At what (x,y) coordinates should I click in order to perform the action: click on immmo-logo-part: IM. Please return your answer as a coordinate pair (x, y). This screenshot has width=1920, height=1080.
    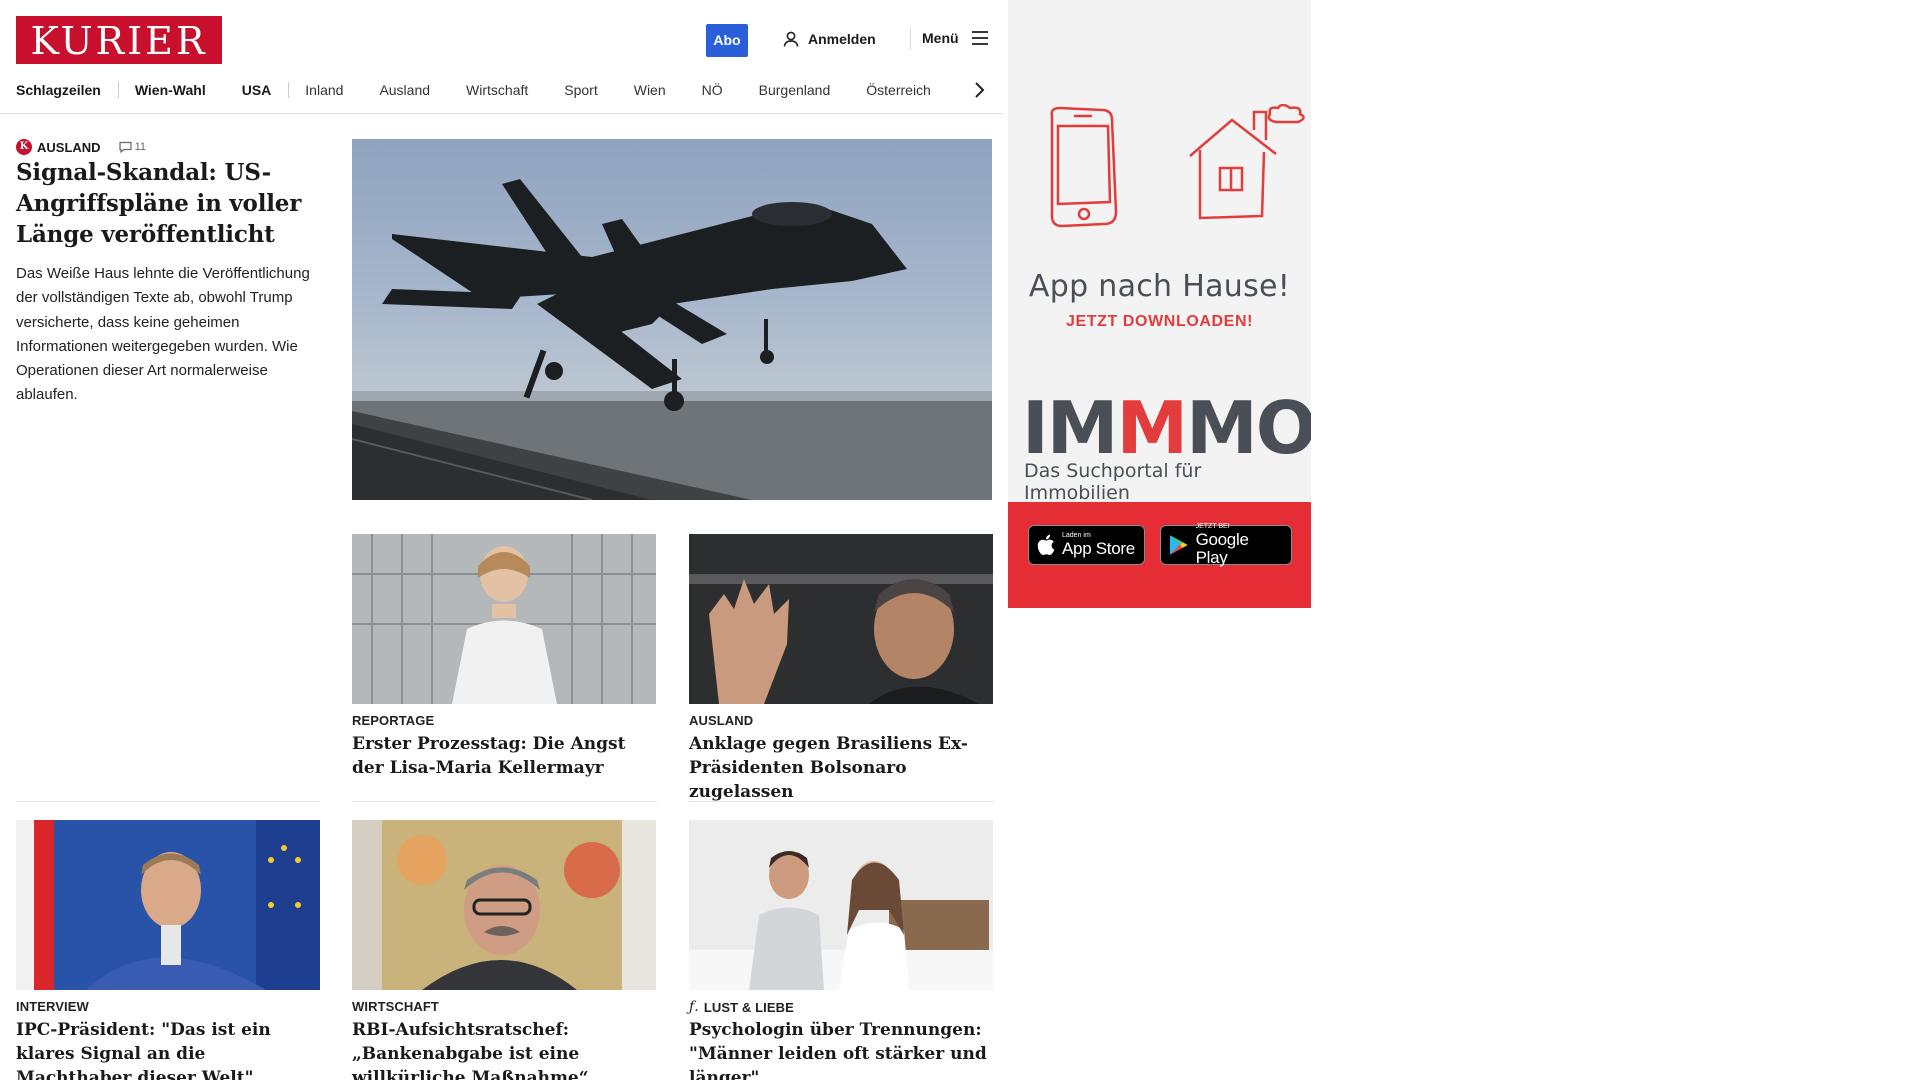
    Looking at the image, I should click on (1070, 428).